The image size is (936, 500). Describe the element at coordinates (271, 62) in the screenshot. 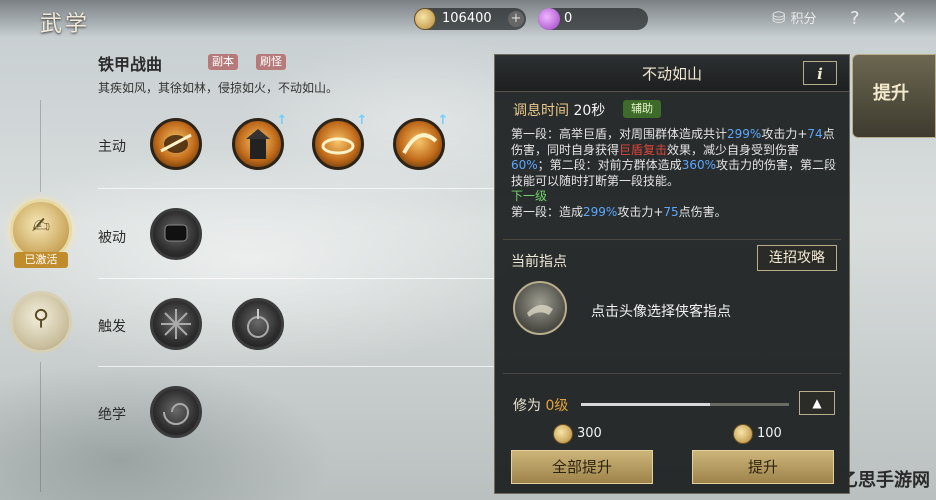

I see `tag-monster: 刷怪` at that location.